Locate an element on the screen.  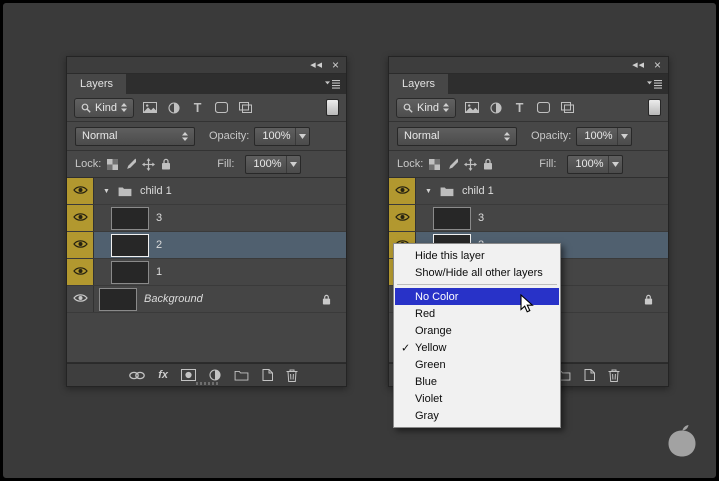
link-layers-button is located at coordinates (137, 375).